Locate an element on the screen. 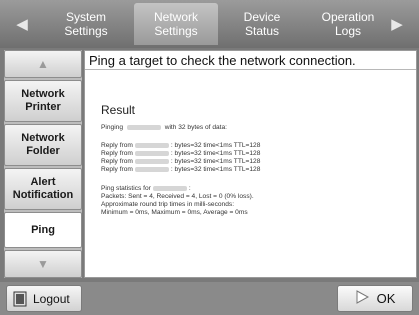 The height and width of the screenshot is (315, 419). ok-button: OK is located at coordinates (375, 298).